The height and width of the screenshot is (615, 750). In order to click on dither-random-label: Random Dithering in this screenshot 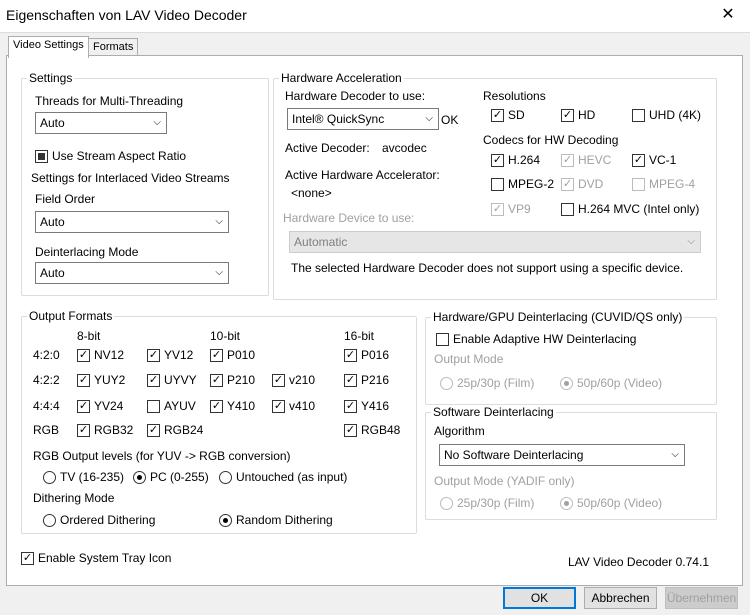, I will do `click(284, 520)`.